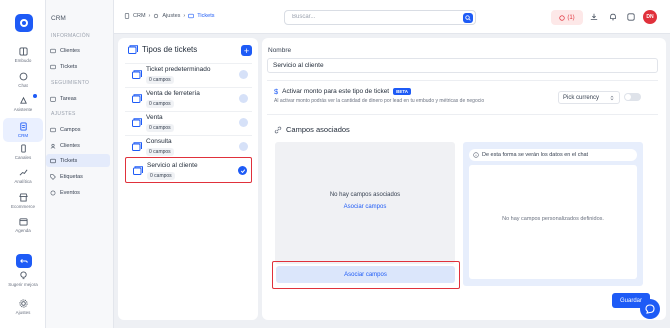 This screenshot has width=670, height=328. What do you see at coordinates (246, 50) in the screenshot?
I see `add-ticket-type-button: +` at bounding box center [246, 50].